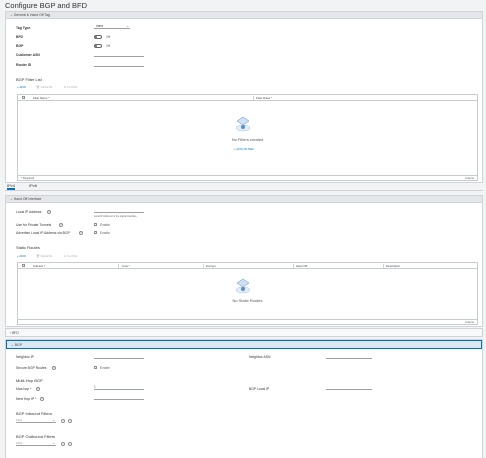 The height and width of the screenshot is (458, 486). What do you see at coordinates (469, 178) in the screenshot?
I see `filter-item-count: 0 items` at bounding box center [469, 178].